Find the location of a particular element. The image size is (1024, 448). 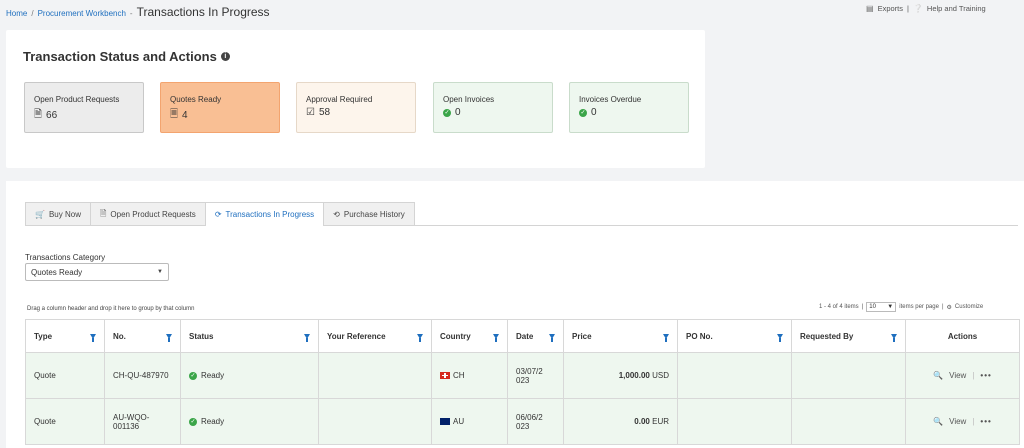

tile-open-invoices: Open Invoices ✓ 0 is located at coordinates (493, 107).